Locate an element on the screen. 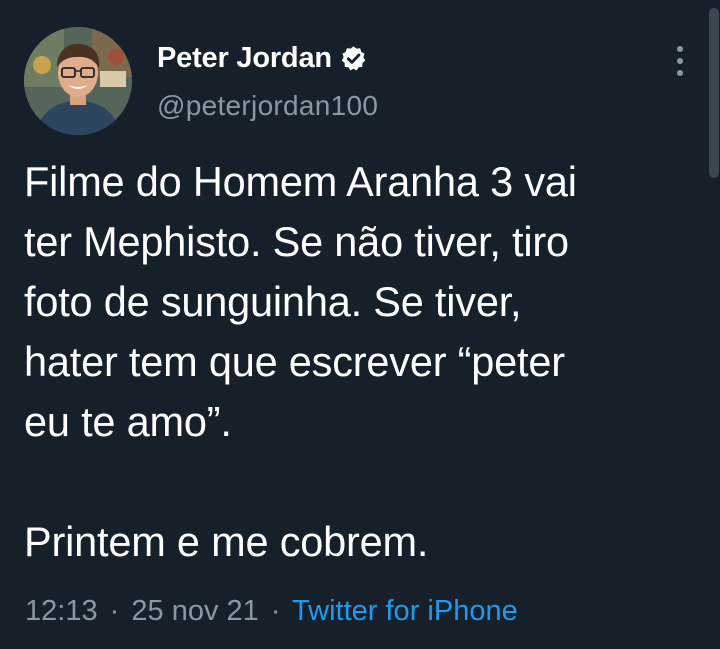  author-name-row: Peter Jordan is located at coordinates (262, 58).